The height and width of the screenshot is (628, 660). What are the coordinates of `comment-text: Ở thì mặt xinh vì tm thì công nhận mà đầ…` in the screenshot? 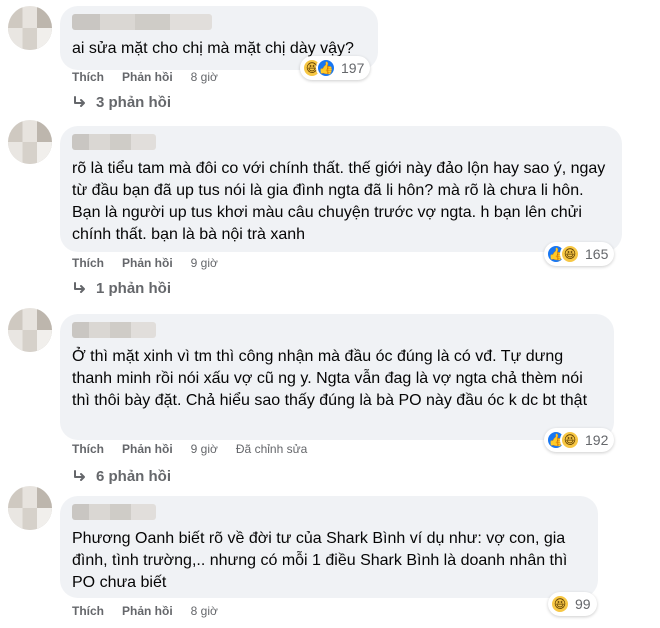 It's located at (330, 378).